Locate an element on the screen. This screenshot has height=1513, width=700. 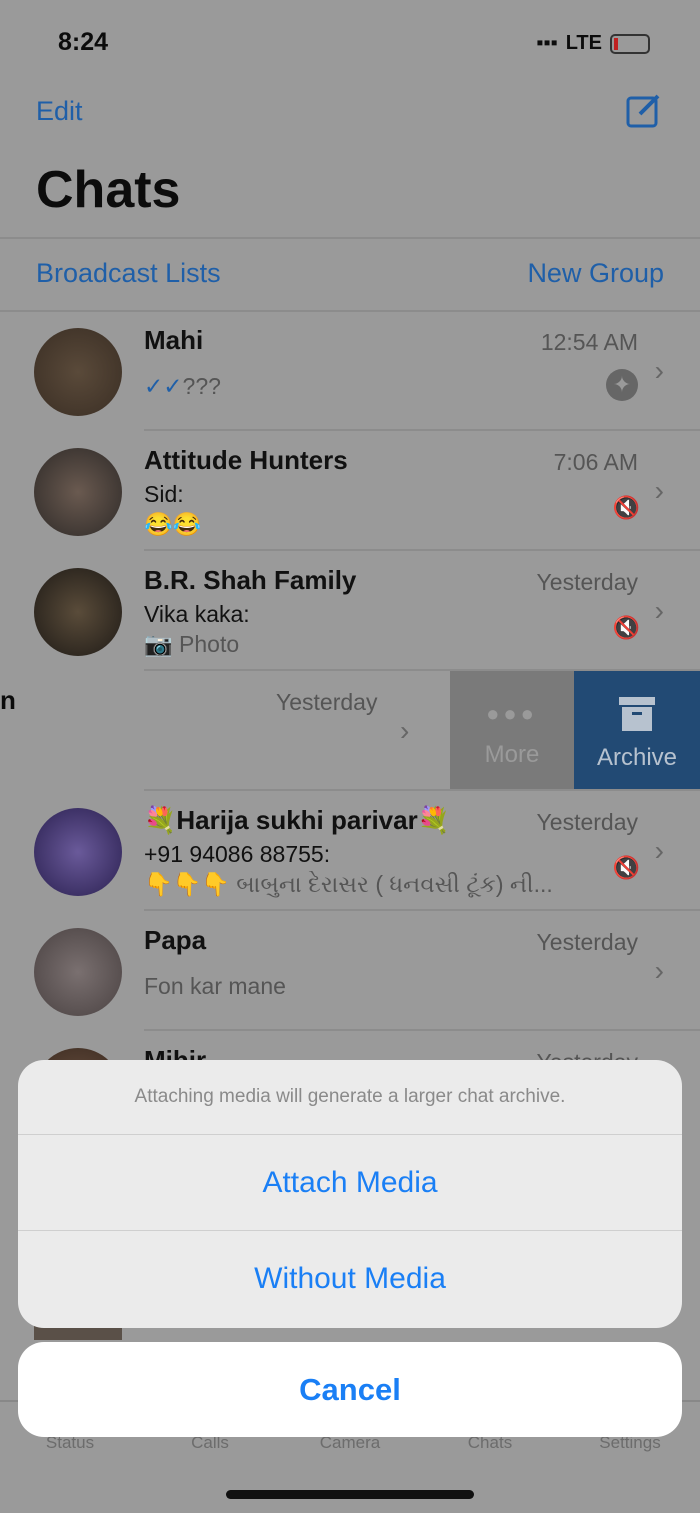
page-title: Chats is located at coordinates (108, 190).